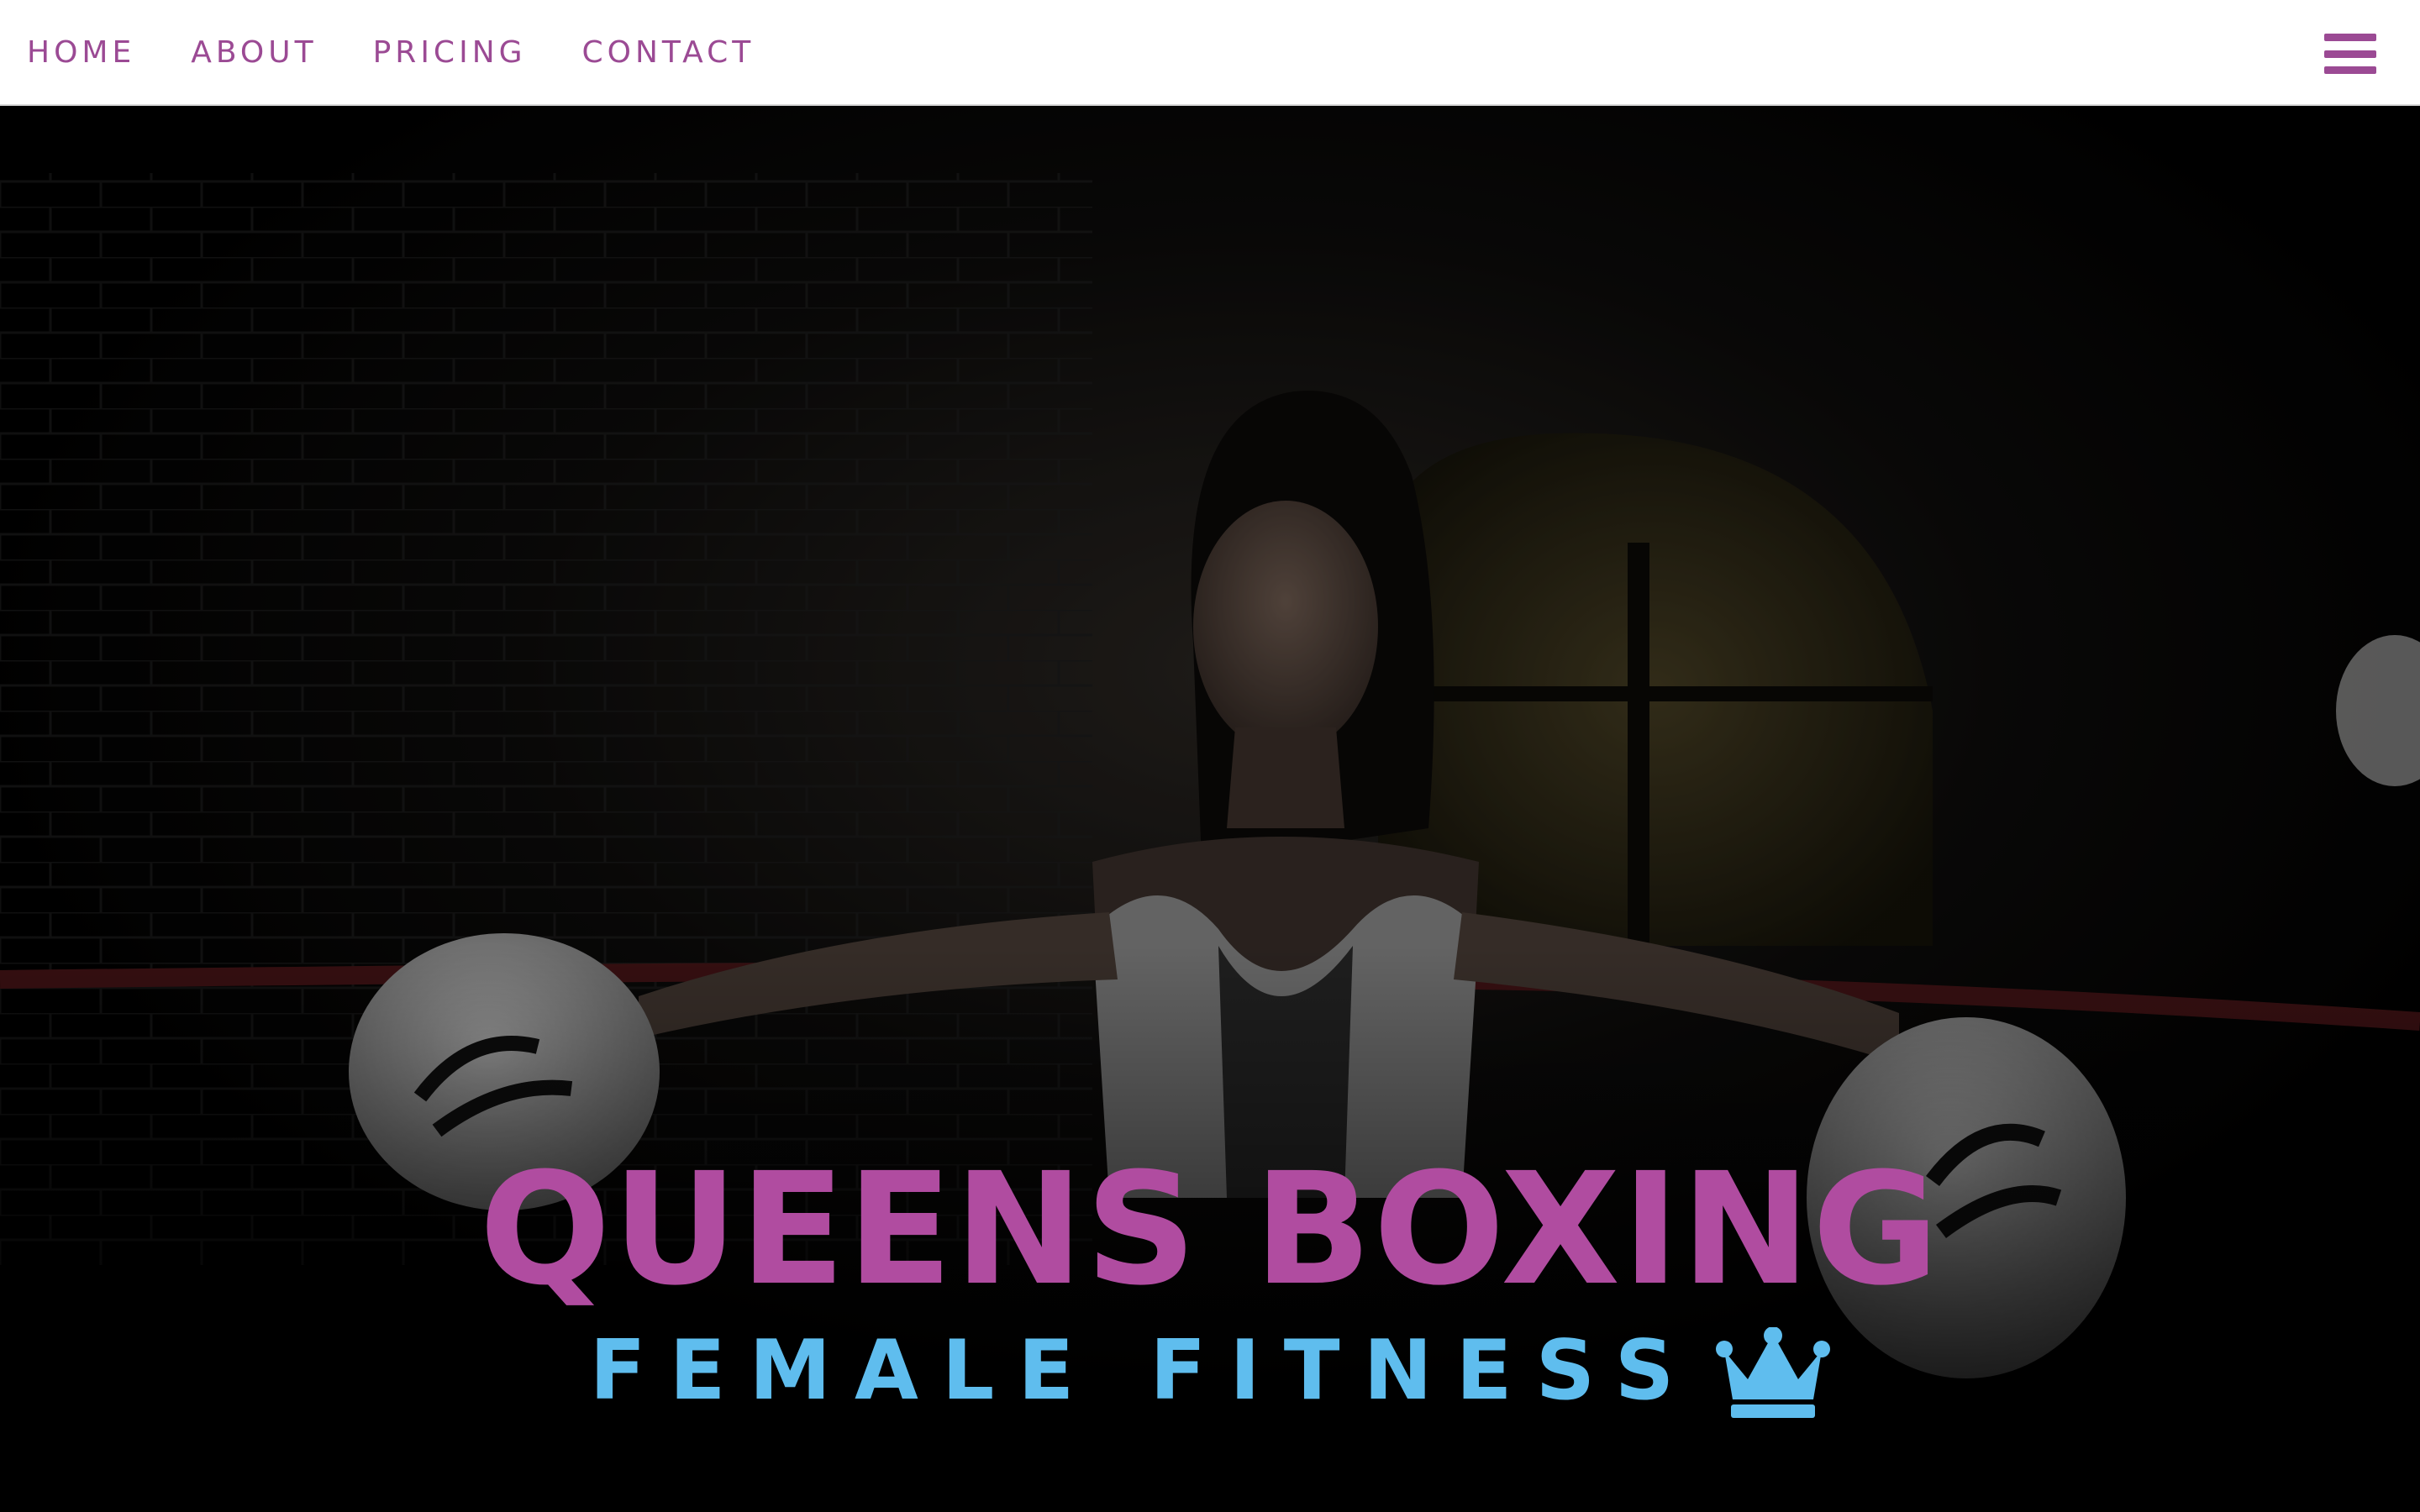 This screenshot has height=1512, width=2420. What do you see at coordinates (1143, 1371) in the screenshot?
I see `hero-subtitle-text: FEMALE FITNESS` at bounding box center [1143, 1371].